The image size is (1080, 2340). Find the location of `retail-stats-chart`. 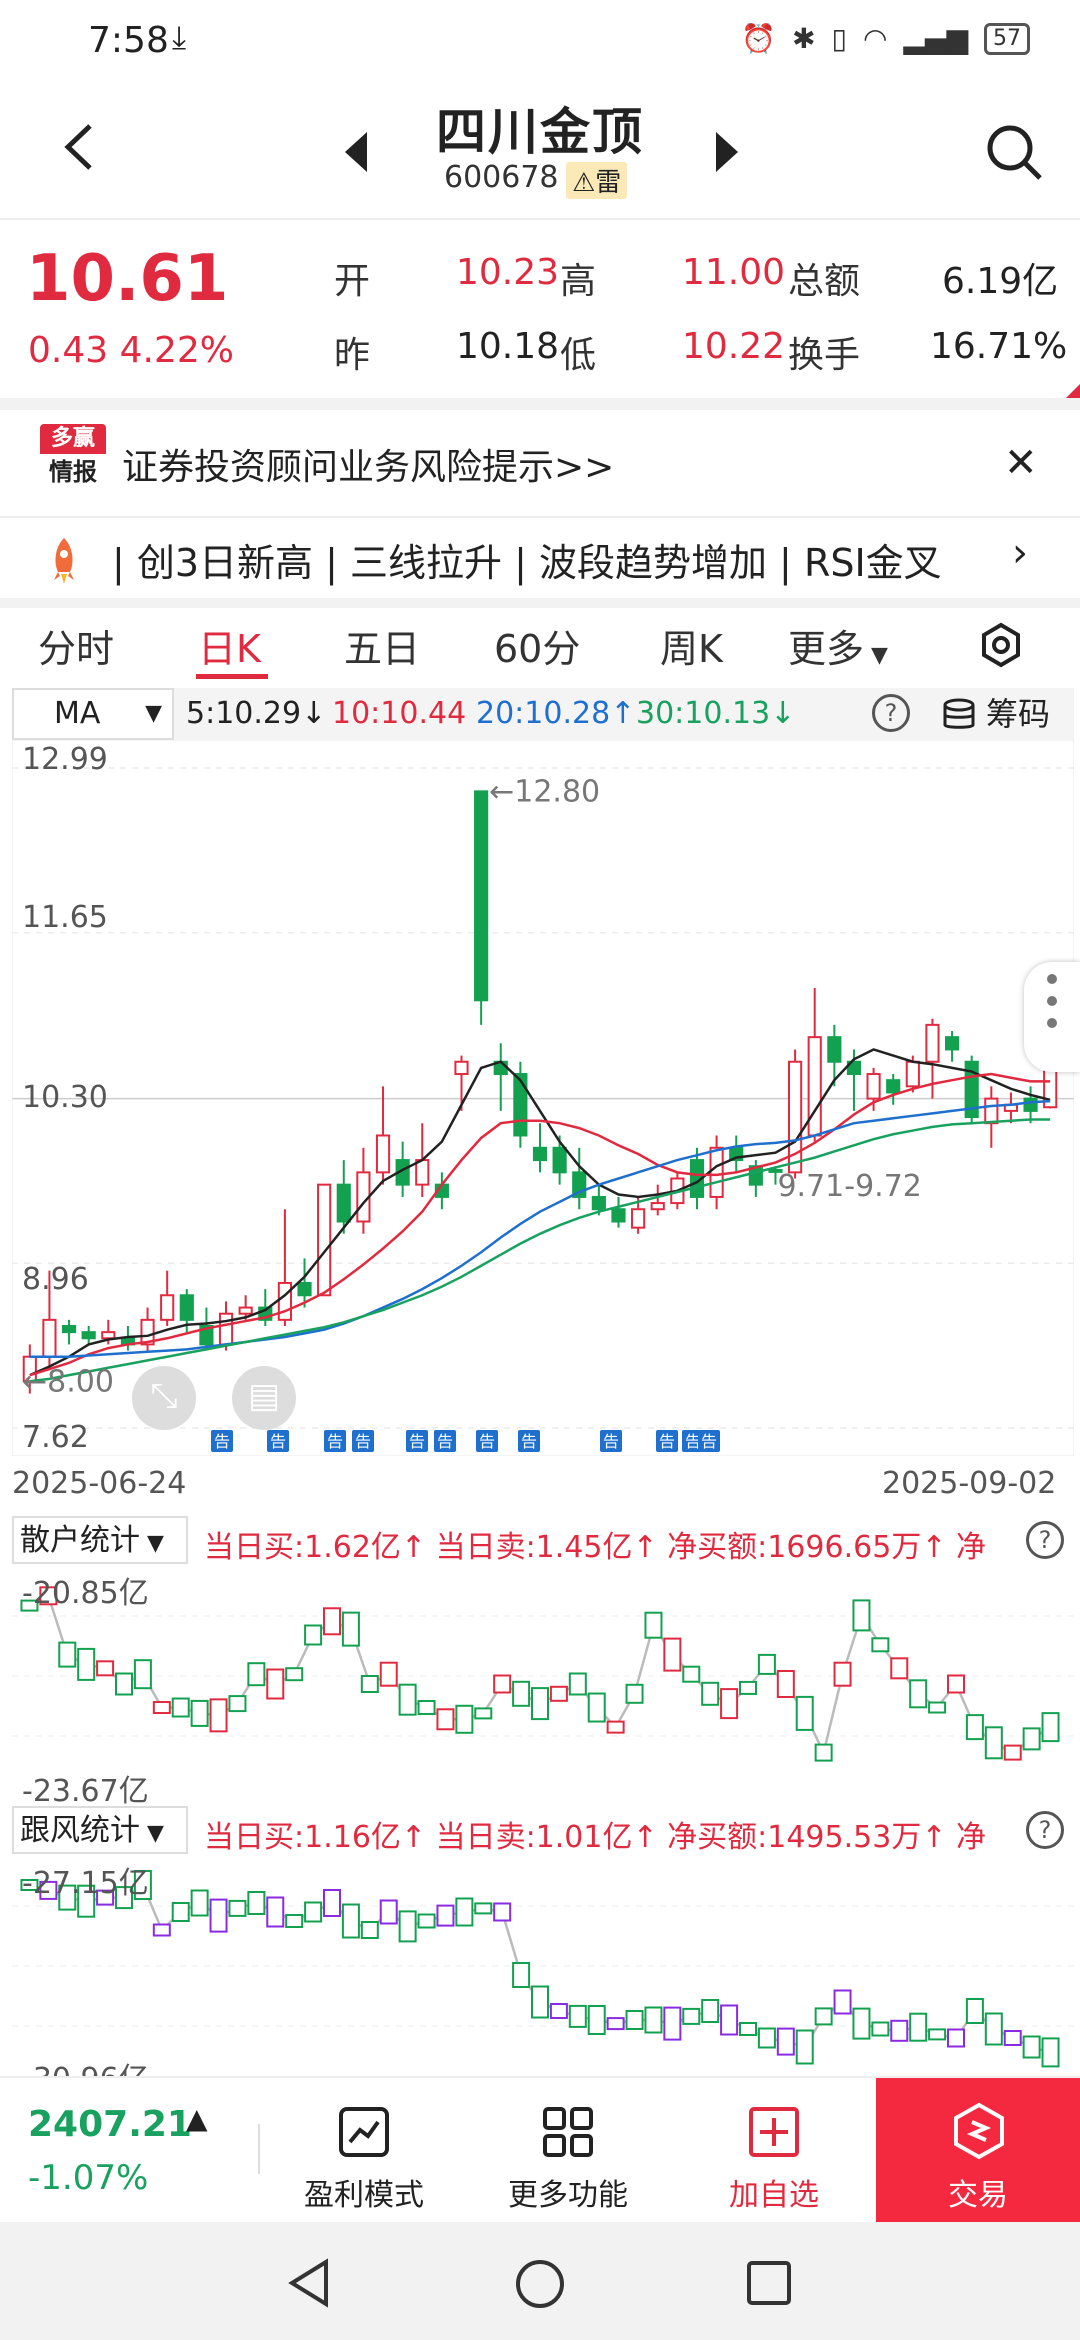

retail-stats-chart is located at coordinates (543, 1684).